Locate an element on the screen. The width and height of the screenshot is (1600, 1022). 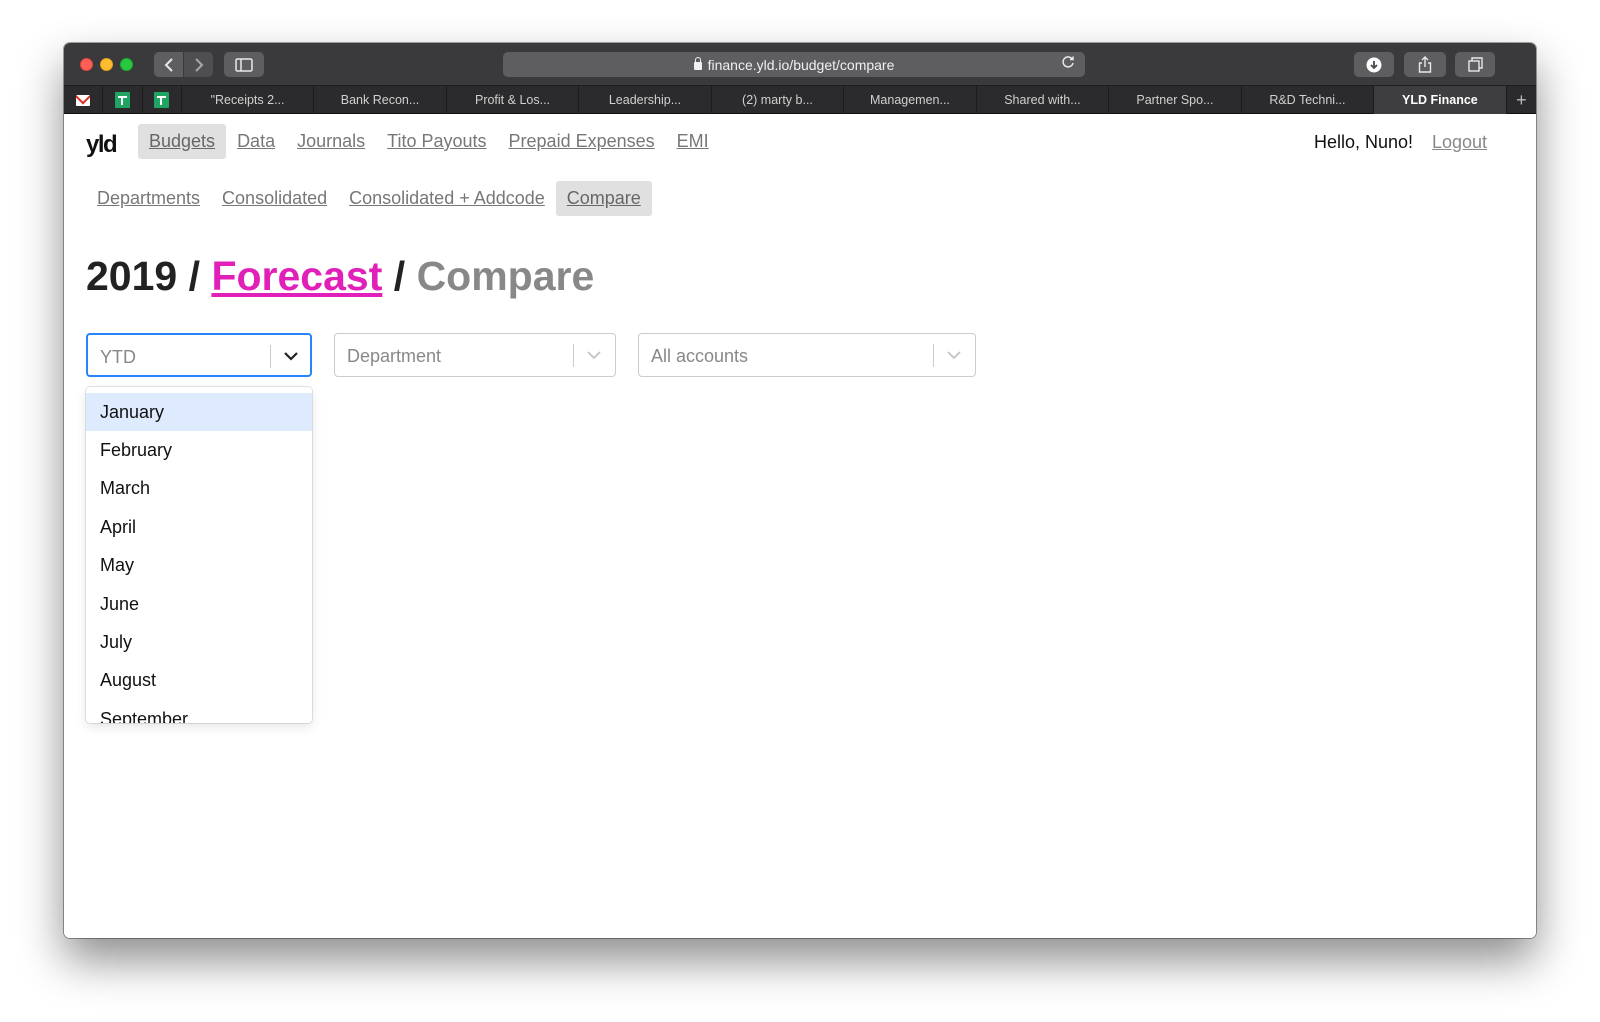
nav-tito-payouts: Tito Payouts is located at coordinates (436, 141).